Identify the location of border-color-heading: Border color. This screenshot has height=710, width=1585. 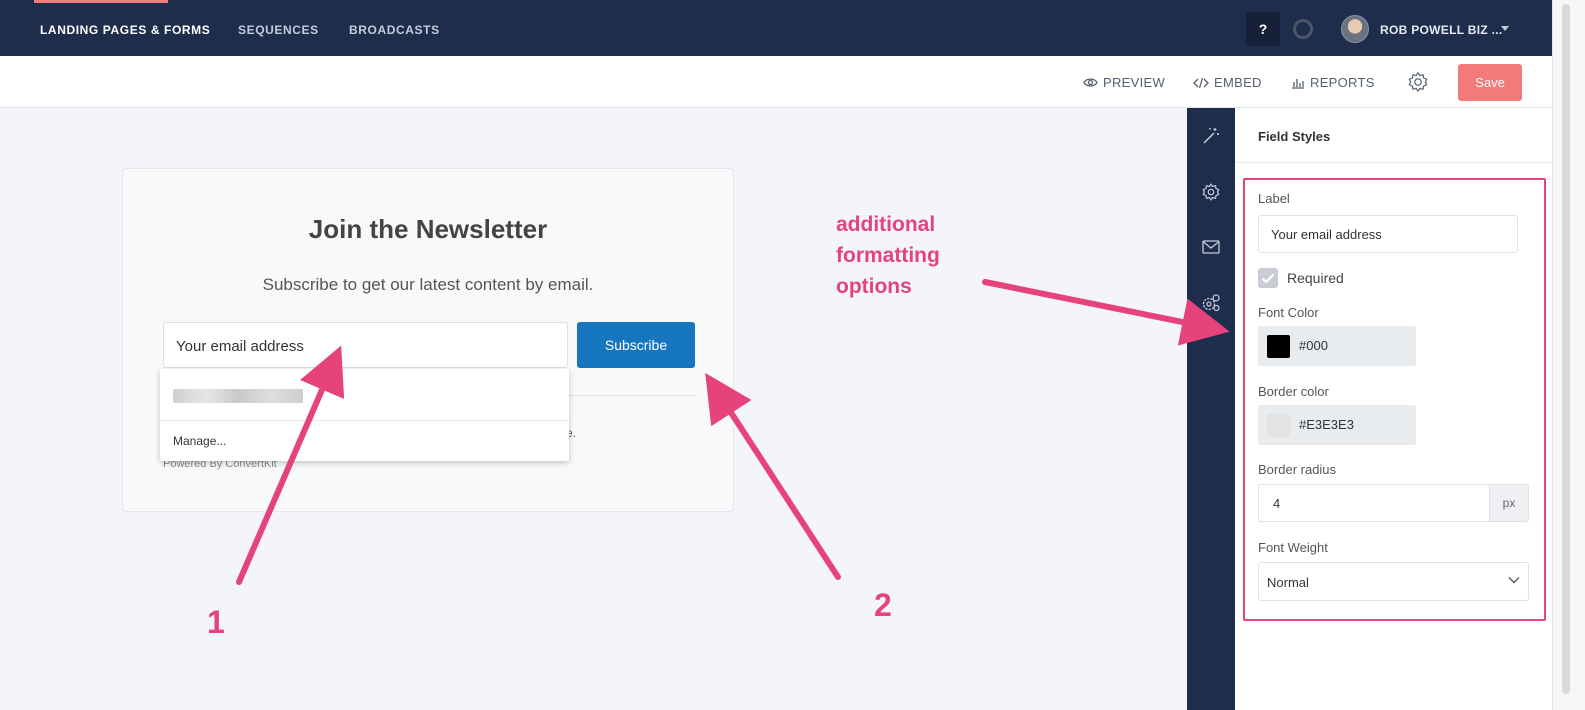
(1293, 391).